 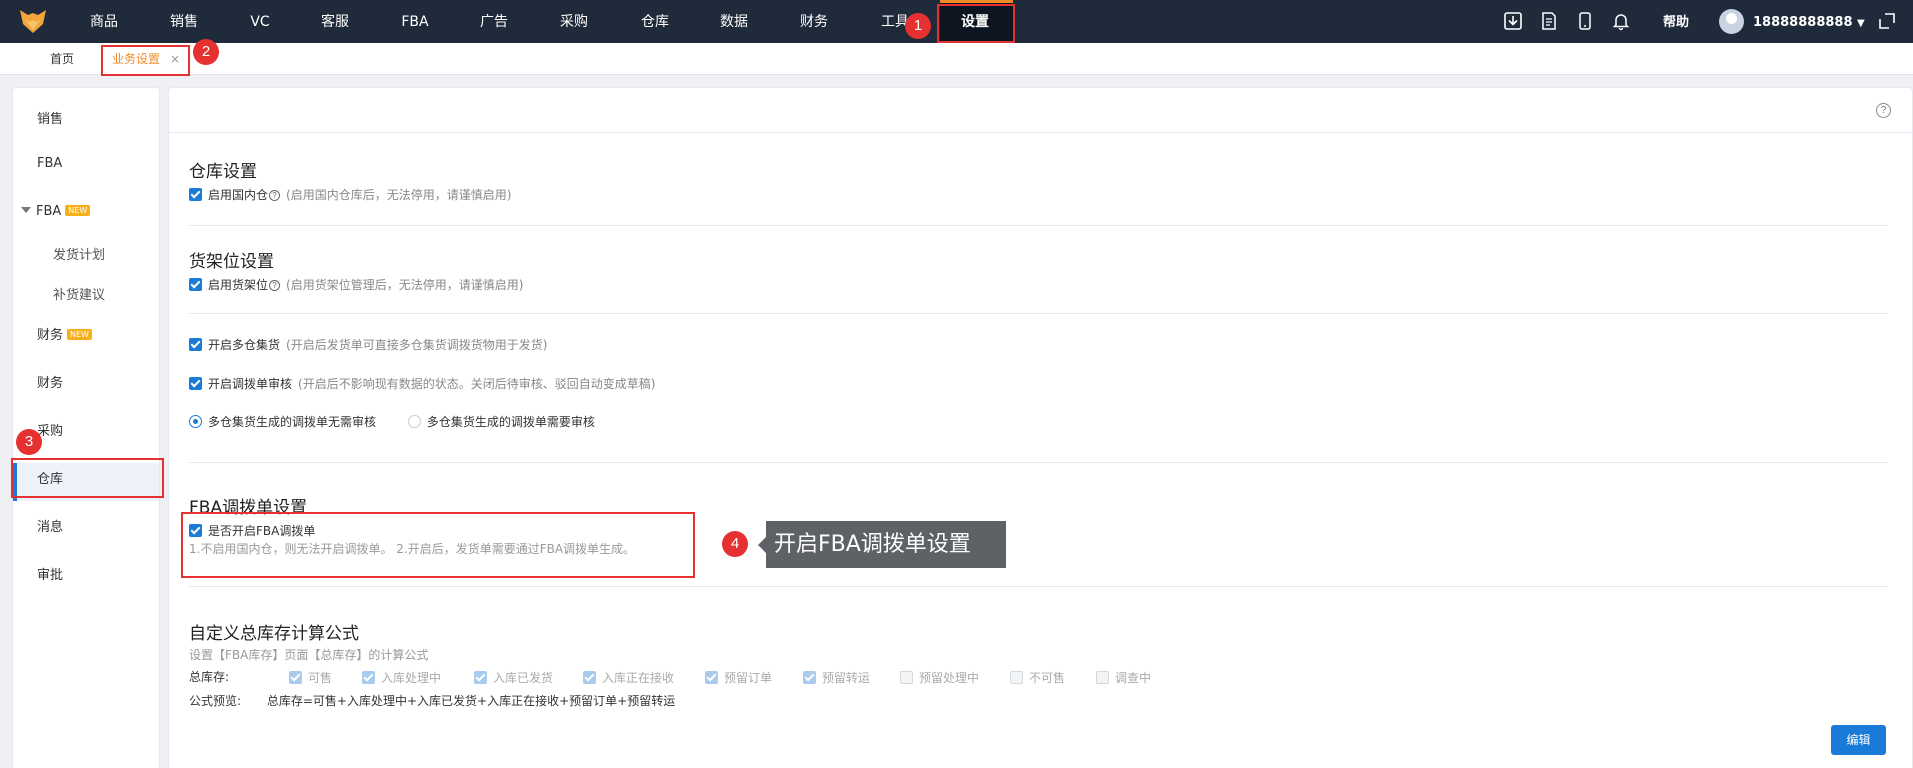 What do you see at coordinates (638, 678) in the screenshot?
I see `option-label: 入库正在接收` at bounding box center [638, 678].